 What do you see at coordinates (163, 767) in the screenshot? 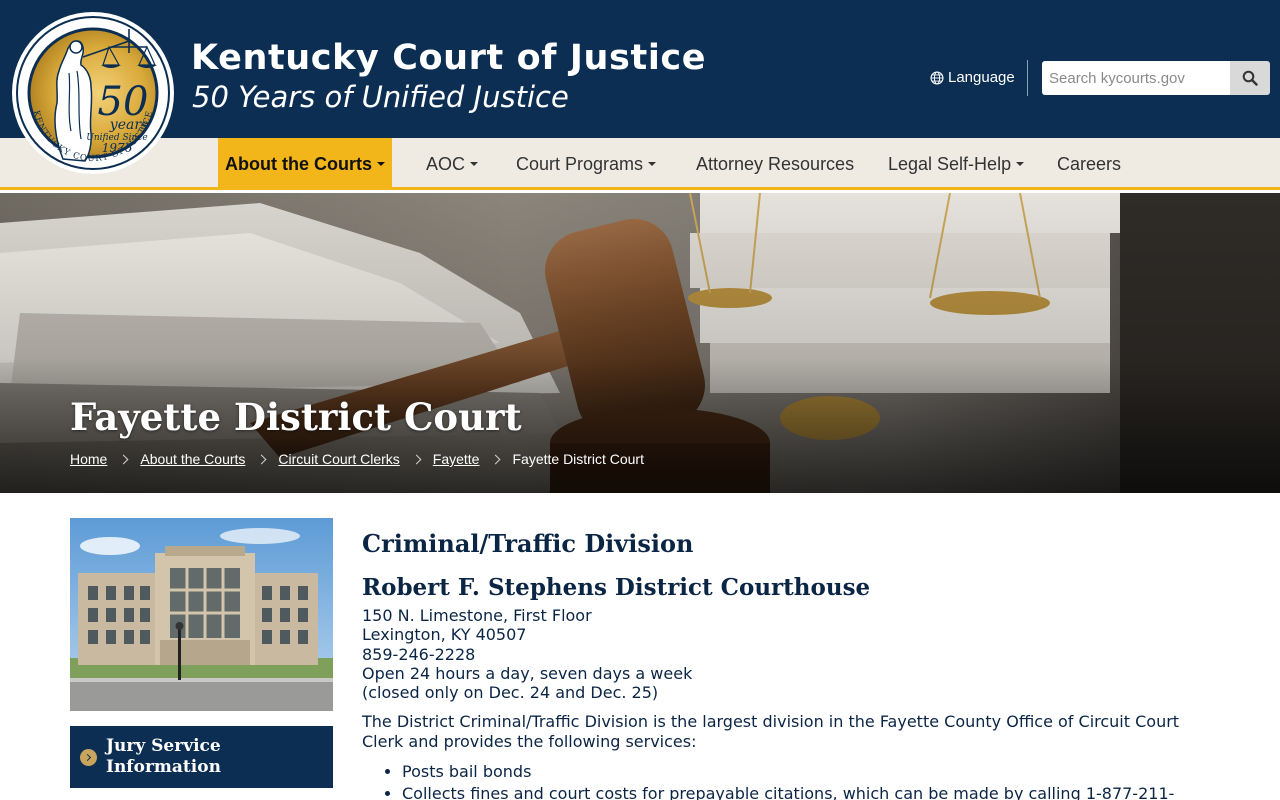
I see `jury-service-label-line2: Information` at bounding box center [163, 767].